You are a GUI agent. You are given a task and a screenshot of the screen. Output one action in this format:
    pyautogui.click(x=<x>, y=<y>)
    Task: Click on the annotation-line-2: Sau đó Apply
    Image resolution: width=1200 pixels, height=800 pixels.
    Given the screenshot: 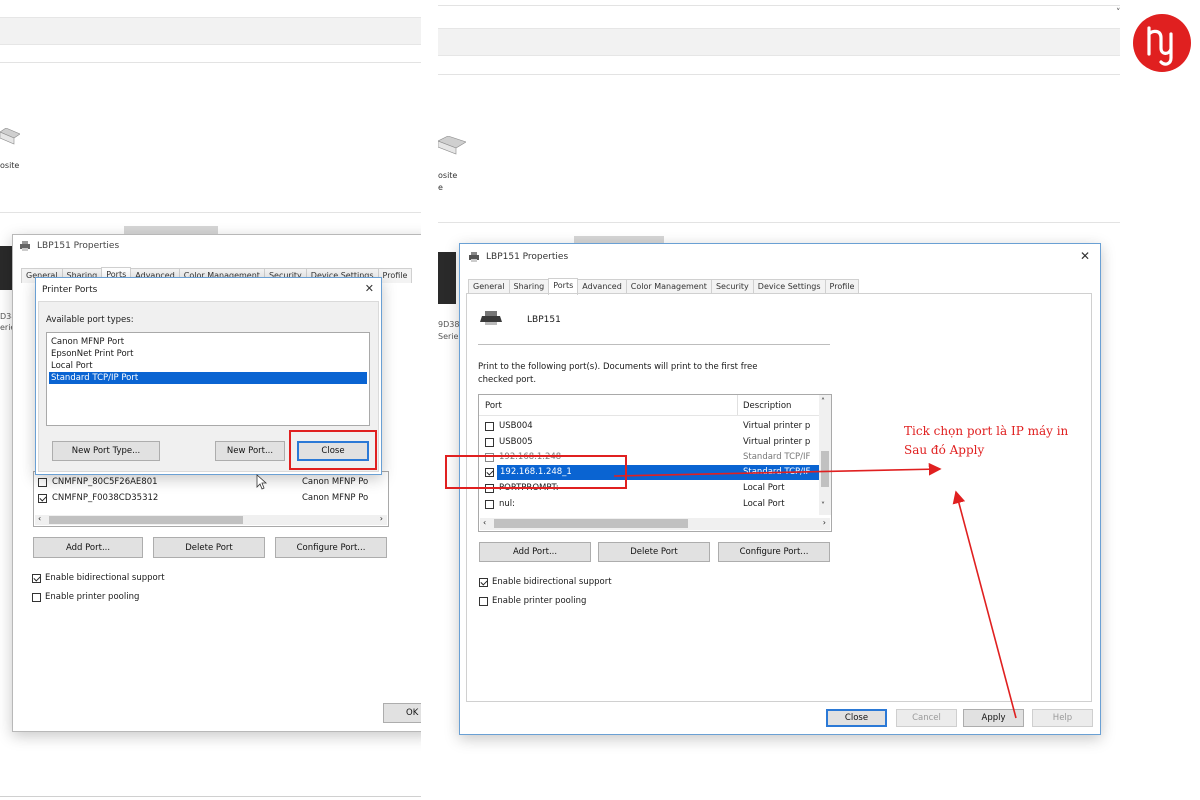 What is the action you would take?
    pyautogui.click(x=944, y=450)
    